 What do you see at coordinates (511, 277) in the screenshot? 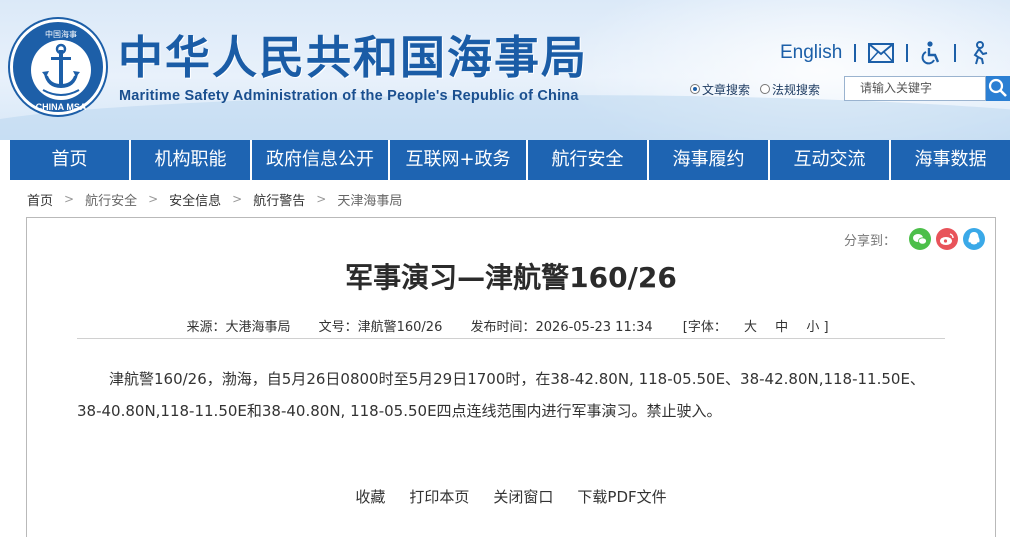
I see `article-title: 军事演习—津航警160/26` at bounding box center [511, 277].